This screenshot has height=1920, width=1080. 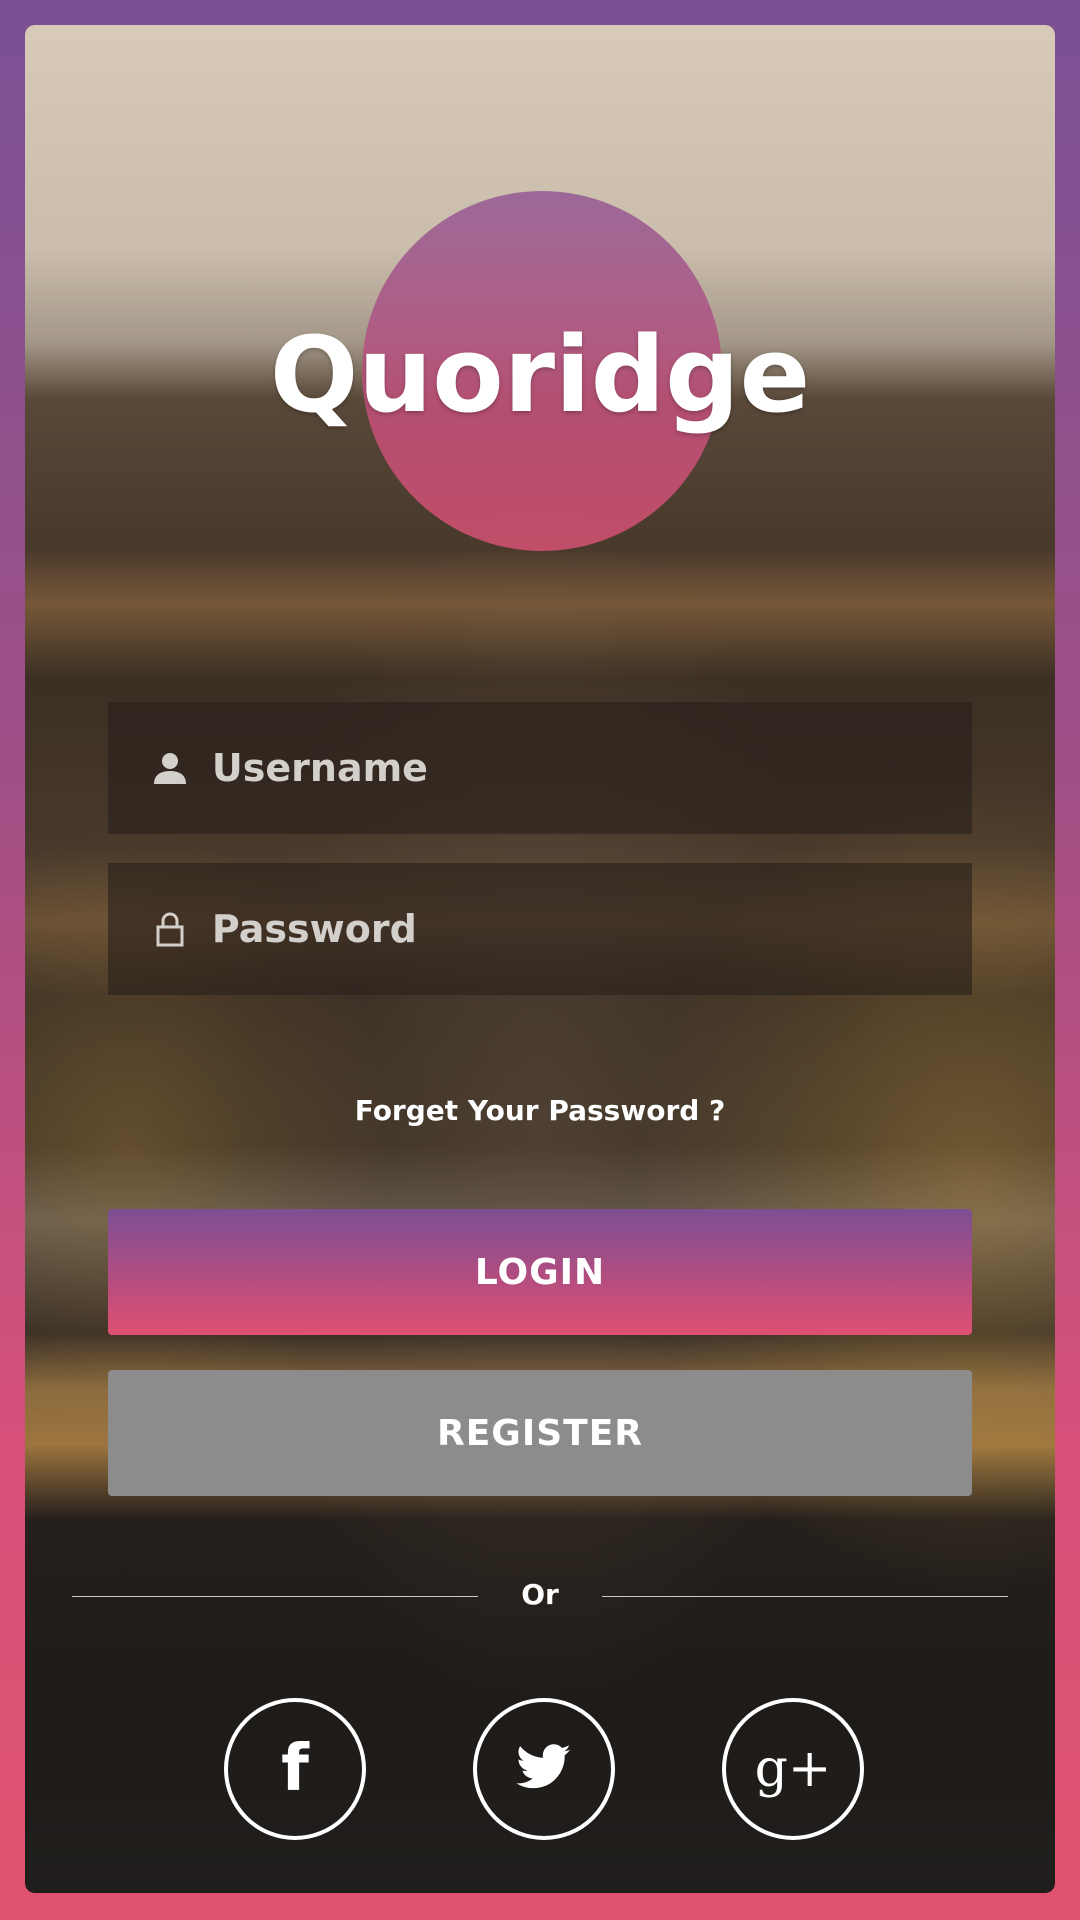 I want to click on username-field, so click(x=540, y=768).